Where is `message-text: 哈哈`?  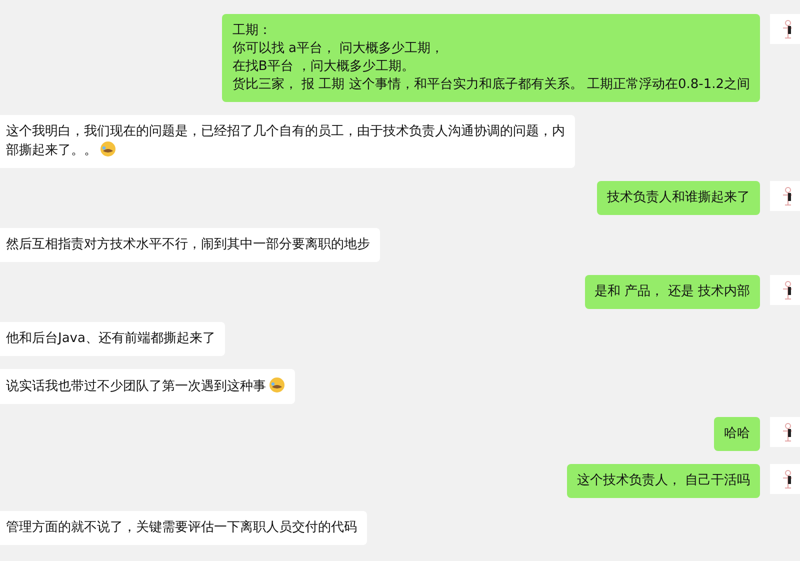 message-text: 哈哈 is located at coordinates (737, 433).